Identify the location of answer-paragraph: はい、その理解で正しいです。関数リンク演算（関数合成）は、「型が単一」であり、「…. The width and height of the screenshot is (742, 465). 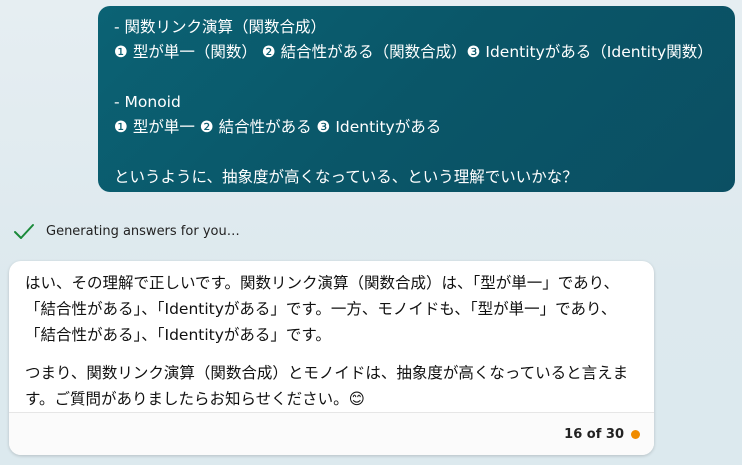
(322, 309).